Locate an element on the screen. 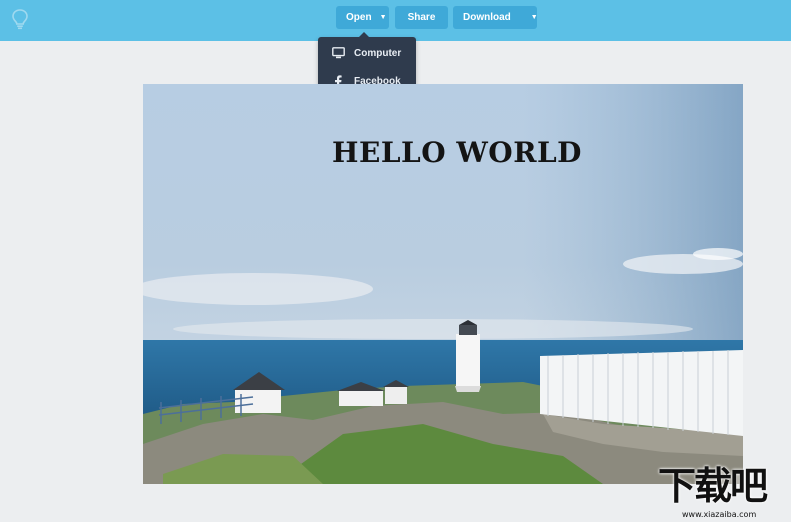 The image size is (791, 522). top-toolbar: Open ▼ Share Download ▼ is located at coordinates (395, 20).